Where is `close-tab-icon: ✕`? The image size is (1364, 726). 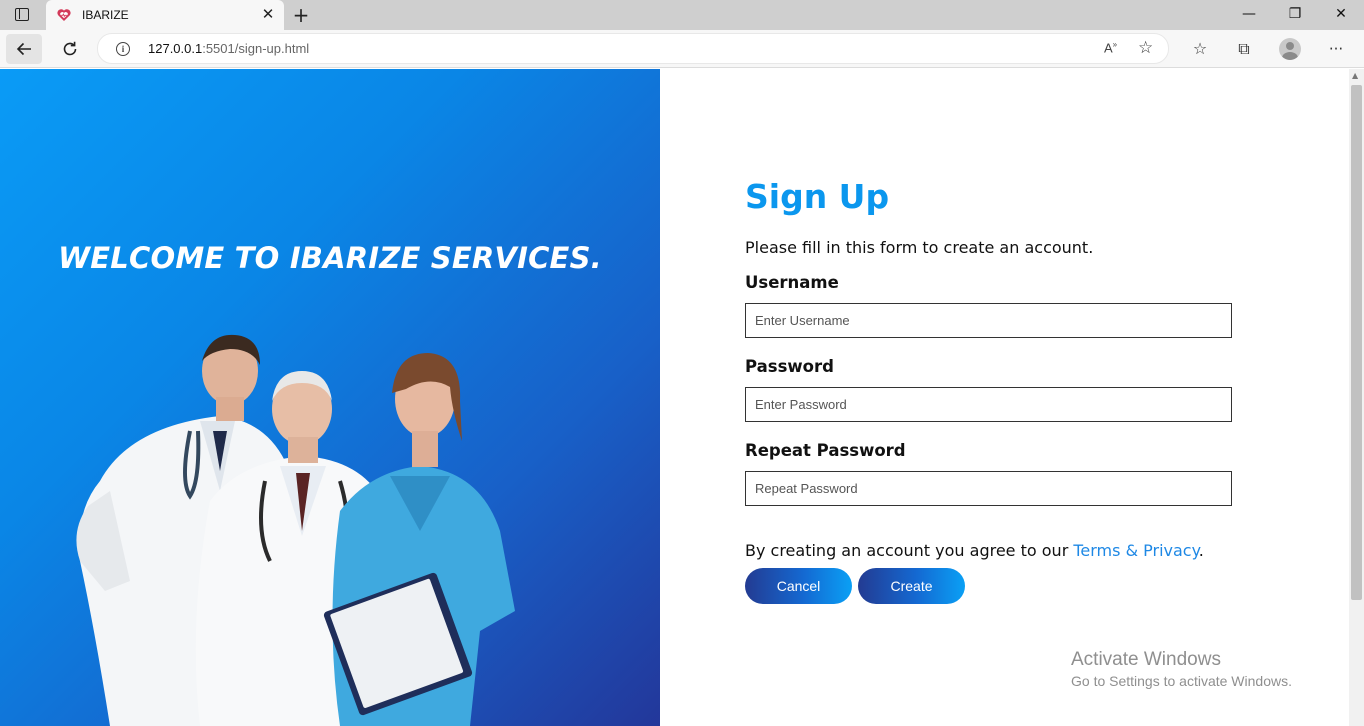
close-tab-icon: ✕ is located at coordinates (268, 14).